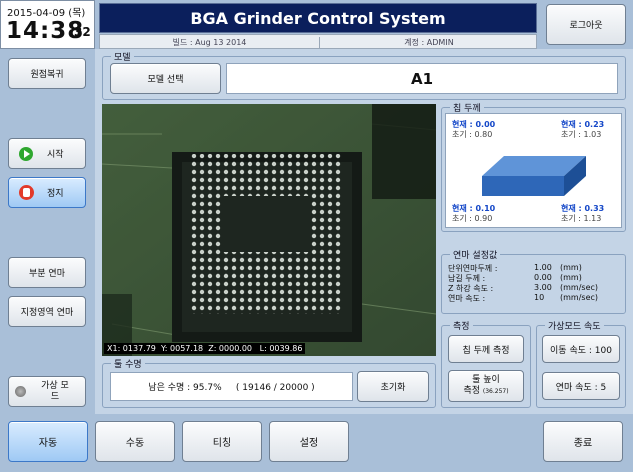 Image resolution: width=633 pixels, height=472 pixels. Describe the element at coordinates (20, 391) in the screenshot. I see `virtual-indicator-icon` at that location.